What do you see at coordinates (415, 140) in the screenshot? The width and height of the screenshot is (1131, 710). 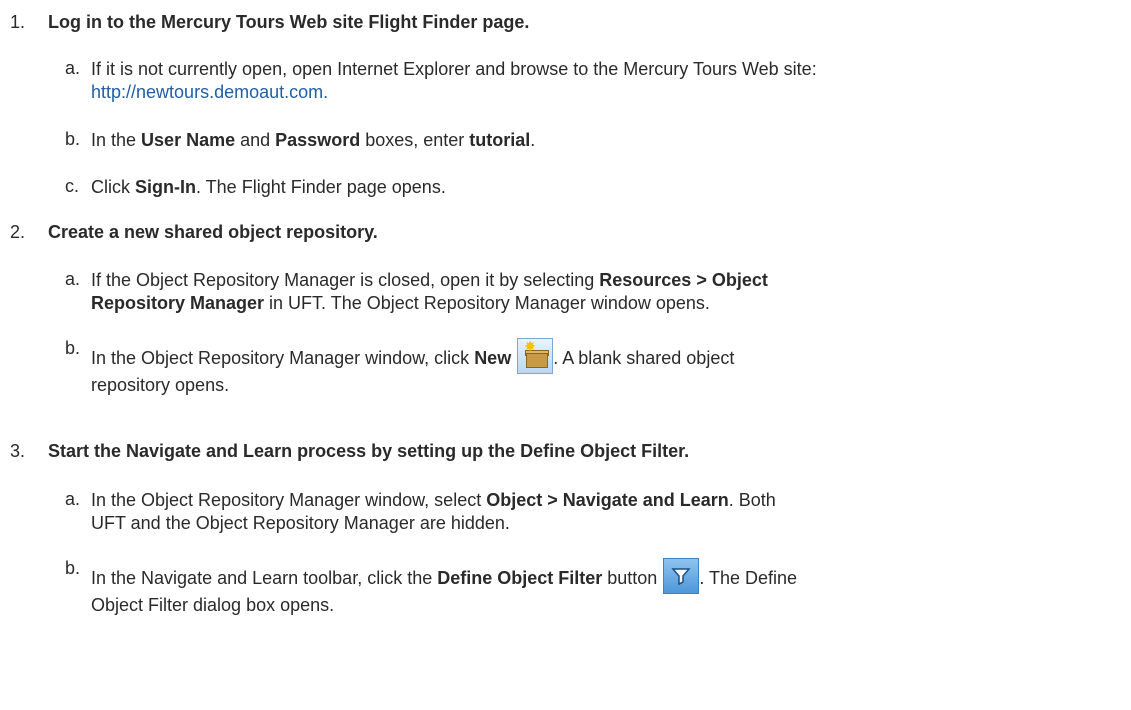 I see `substep-text: boxes, enter` at bounding box center [415, 140].